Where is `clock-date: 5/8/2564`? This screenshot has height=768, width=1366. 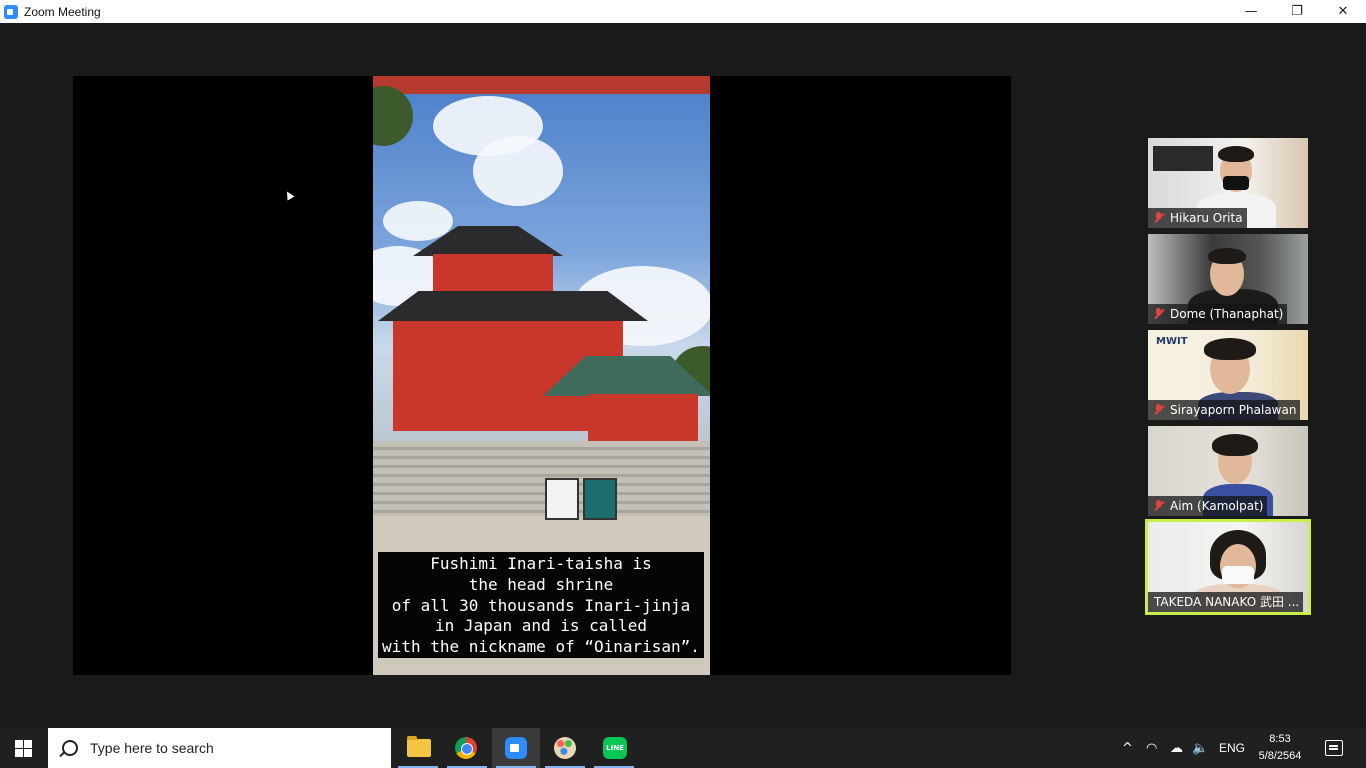
clock-date: 5/8/2564 is located at coordinates (1280, 756).